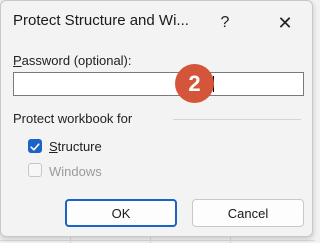 This screenshot has height=243, width=320. What do you see at coordinates (73, 118) in the screenshot?
I see `protect-group-label: Protect workbook for` at bounding box center [73, 118].